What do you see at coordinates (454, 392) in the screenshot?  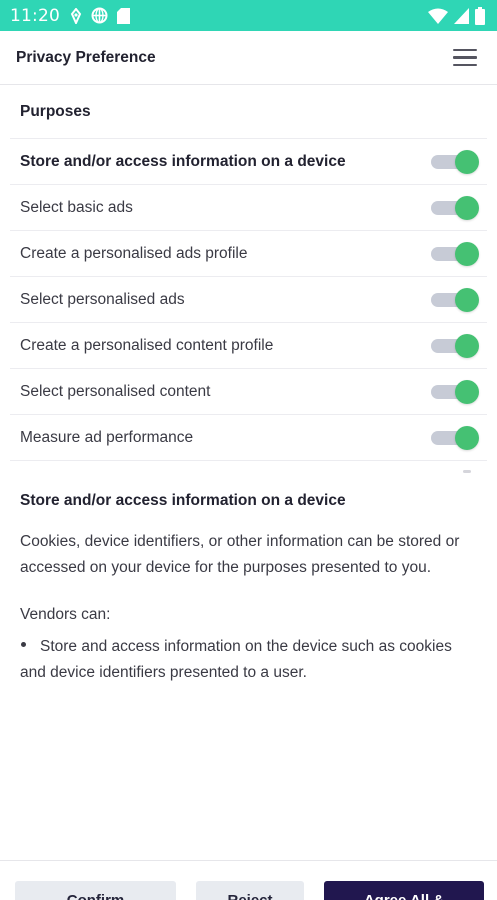 I see `purpose-toggle-personalised-content` at bounding box center [454, 392].